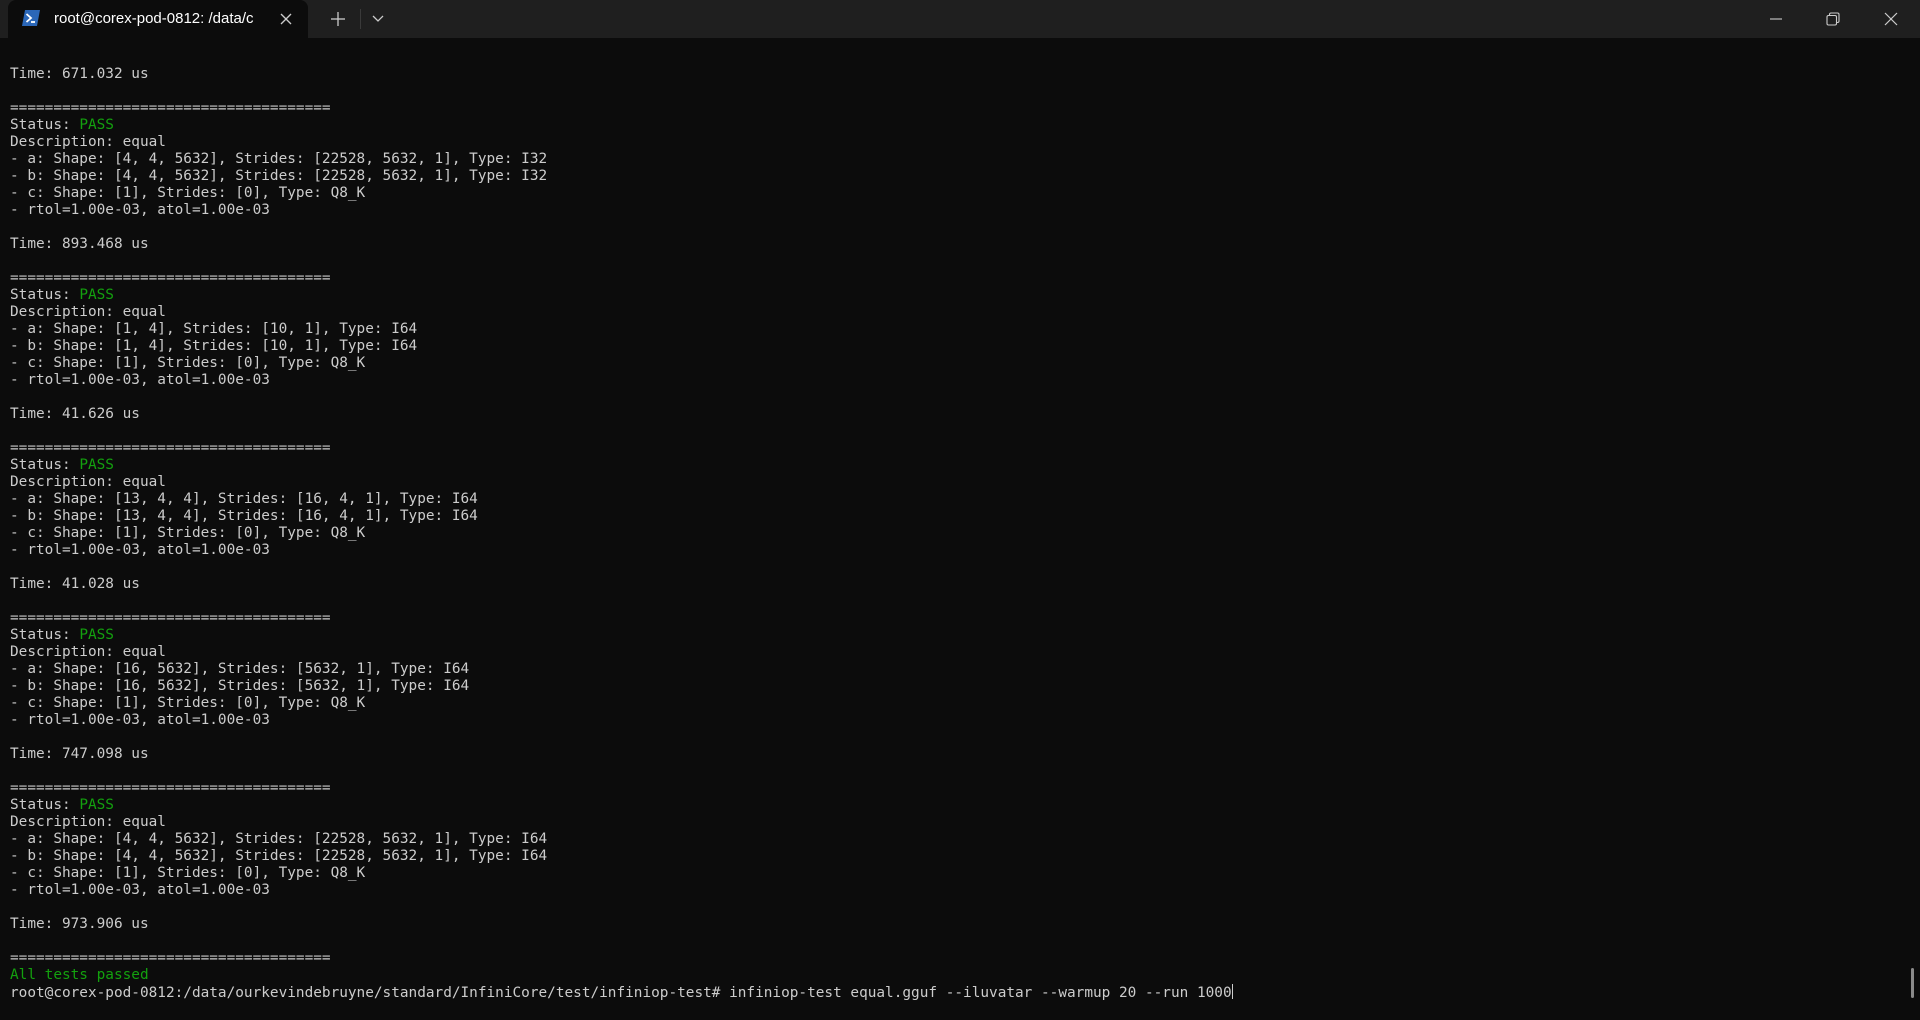 Image resolution: width=1920 pixels, height=1020 pixels. I want to click on terminal-tab: root@corex-pod-0812: /data/c, so click(158, 19).